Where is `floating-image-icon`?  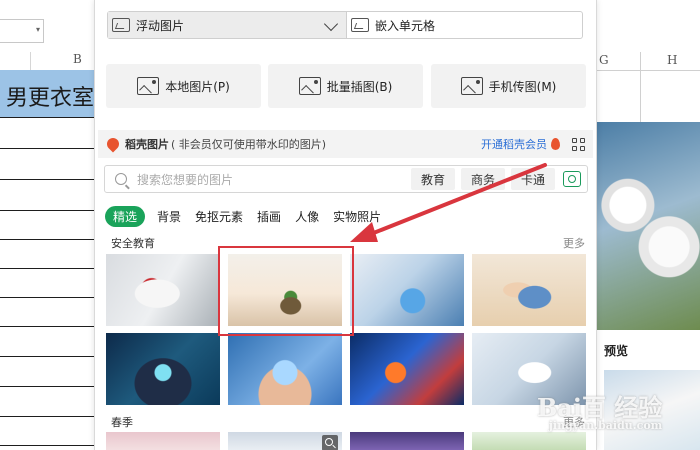
floating-image-icon is located at coordinates (121, 25).